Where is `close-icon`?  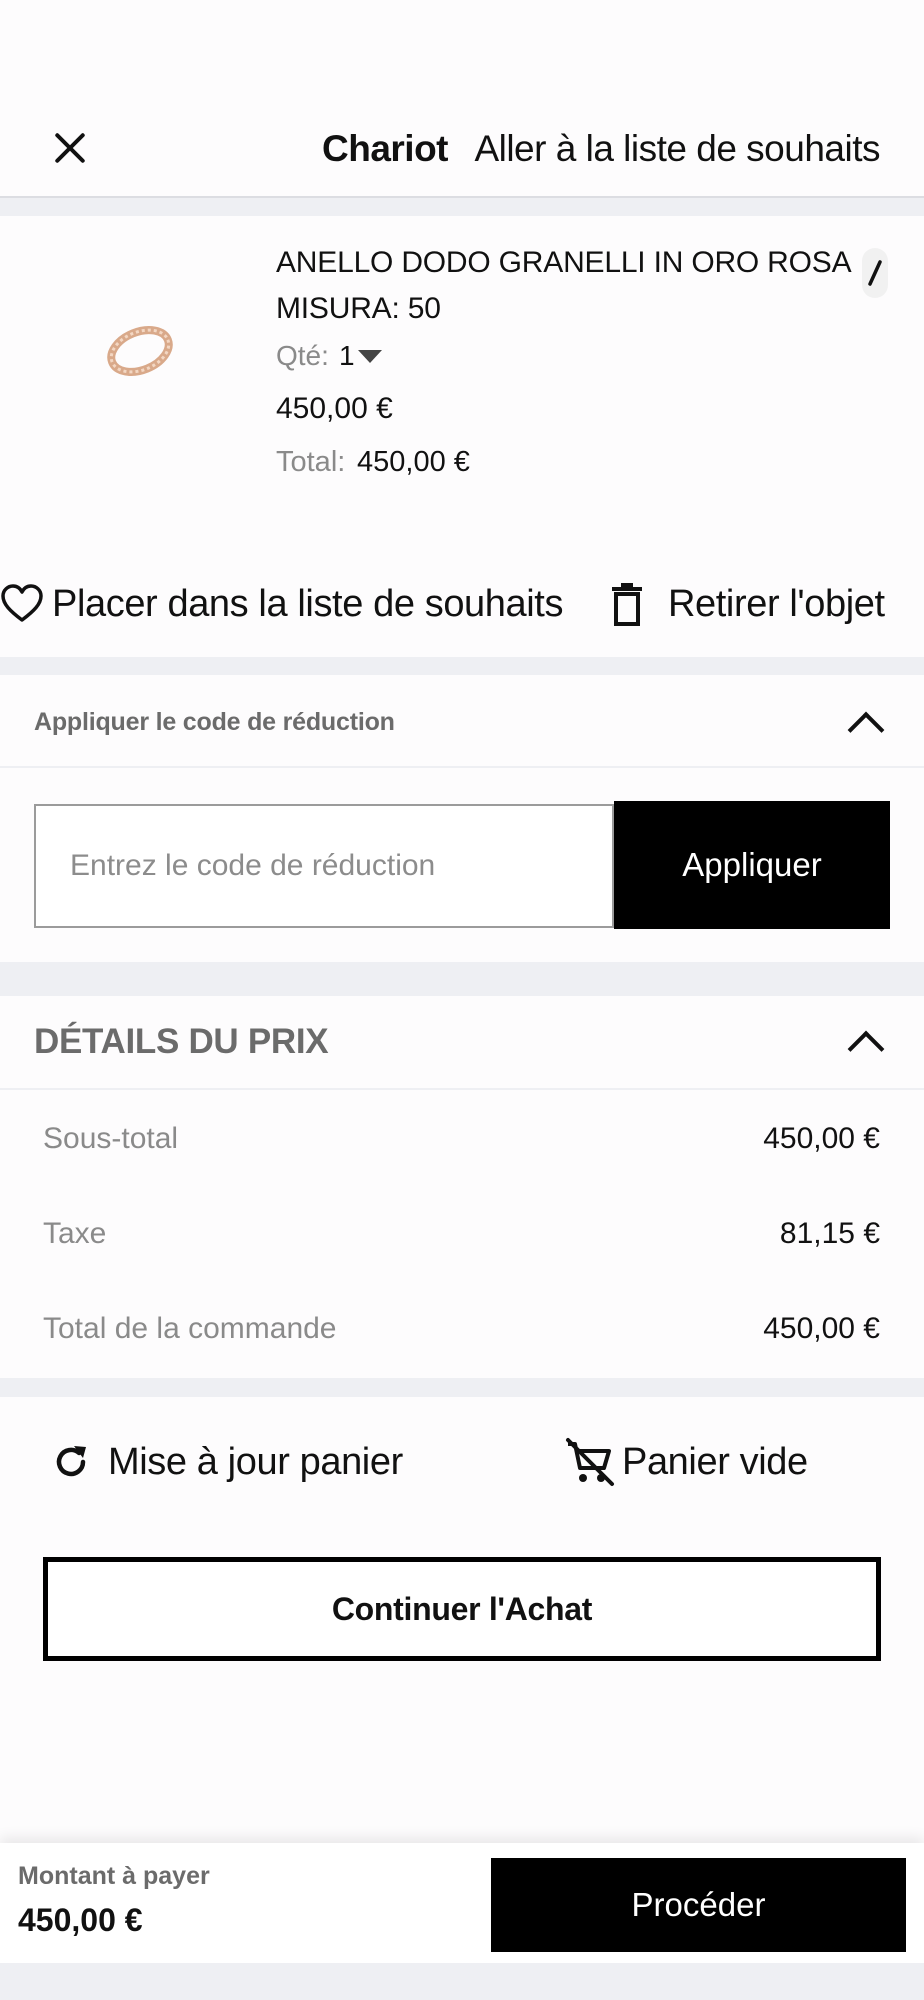
close-icon is located at coordinates (70, 148).